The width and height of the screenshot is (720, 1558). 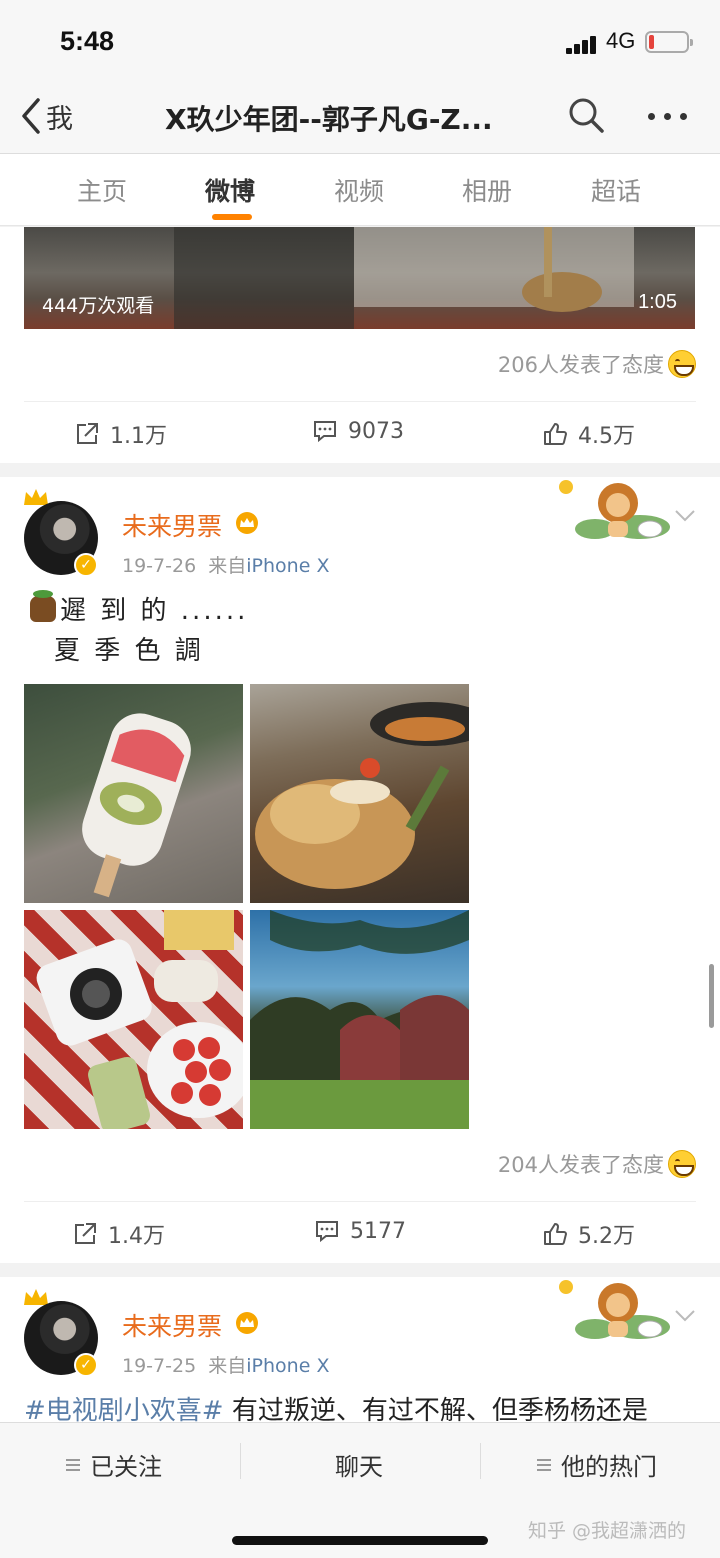 I want to click on tab-video: 视频, so click(x=359, y=190).